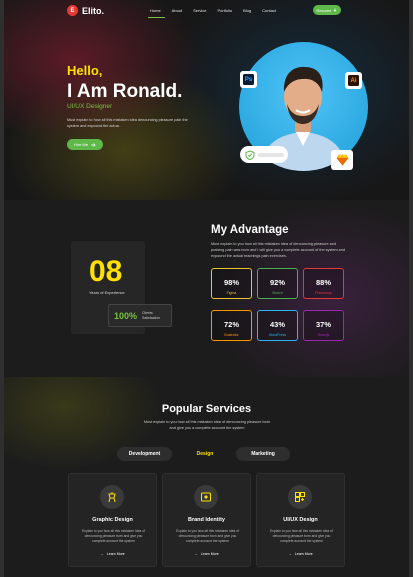 The image size is (413, 577). Describe the element at coordinates (206, 409) in the screenshot. I see `services-title: Popular Services` at that location.